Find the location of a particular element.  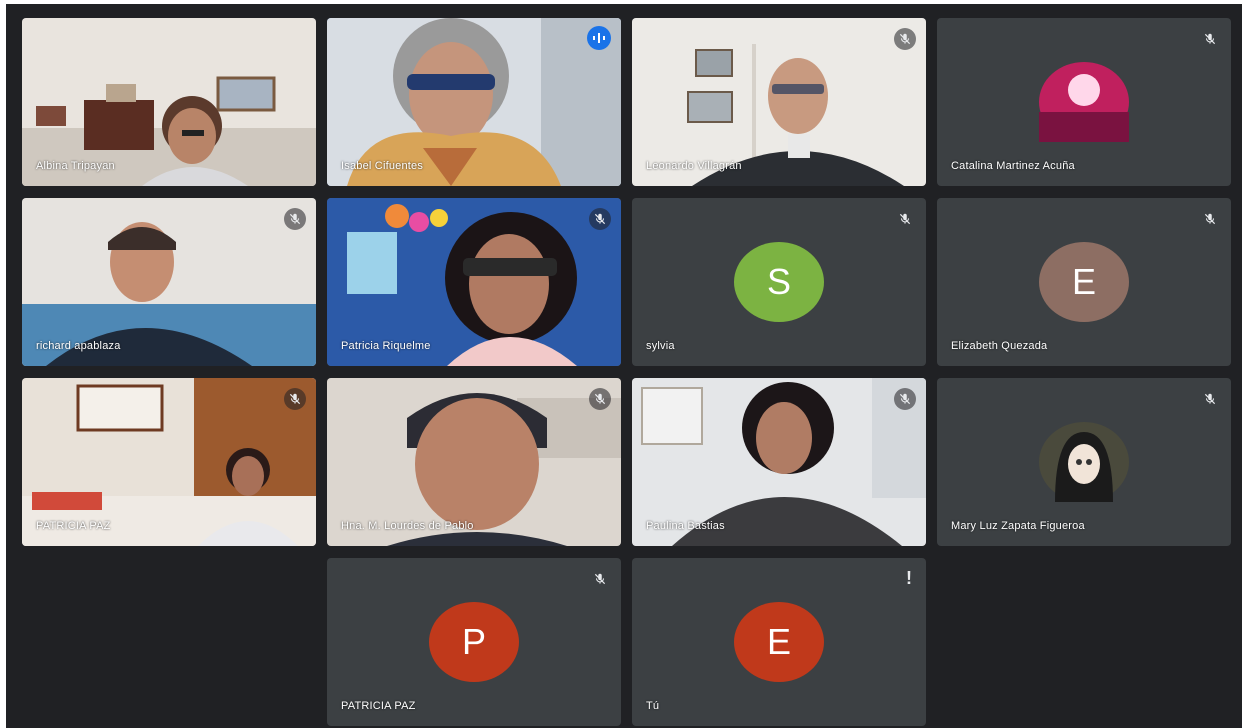

avatar-initial: S is located at coordinates (778, 281).